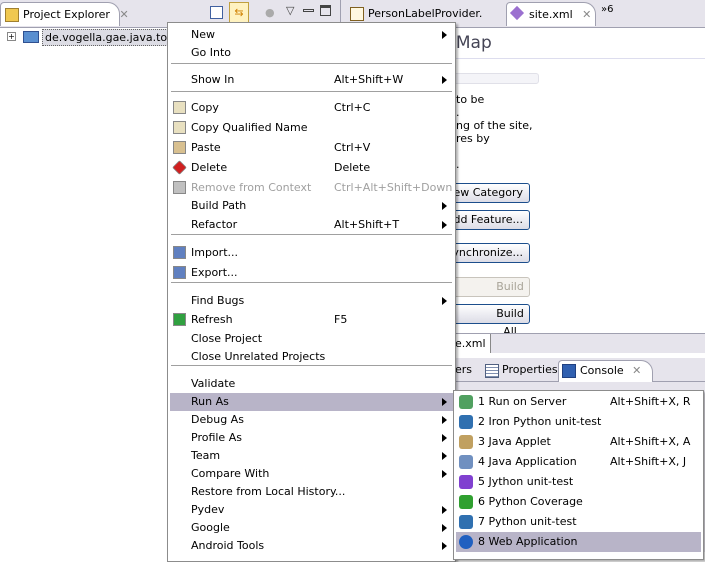 Image resolution: width=705 pixels, height=562 pixels. Describe the element at coordinates (290, 10) in the screenshot. I see `view-menu-icon: ▽` at that location.